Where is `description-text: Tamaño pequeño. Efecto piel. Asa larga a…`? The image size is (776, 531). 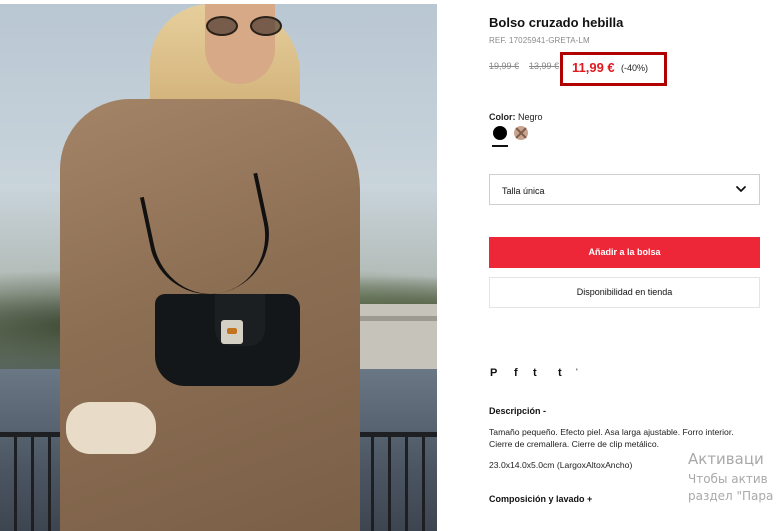 description-text: Tamaño pequeño. Efecto piel. Asa larga a… is located at coordinates (611, 438).